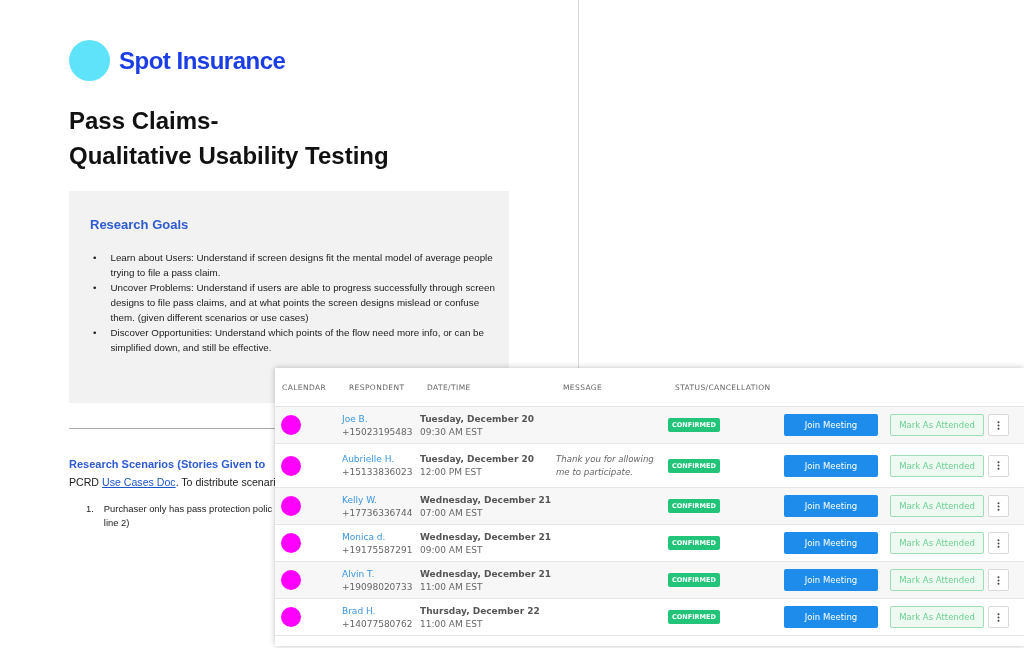 The image size is (1024, 648). What do you see at coordinates (378, 623) in the screenshot?
I see `phone-number: +14077580762` at bounding box center [378, 623].